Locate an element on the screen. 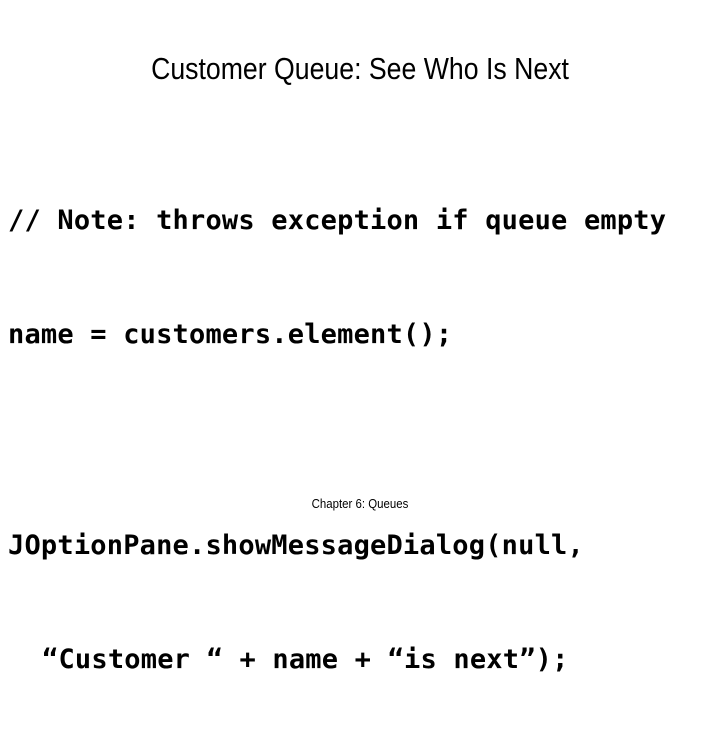 Image resolution: width=720 pixels, height=755 pixels. code-line: “Customer “ + name + “is next”); is located at coordinates (305, 659).